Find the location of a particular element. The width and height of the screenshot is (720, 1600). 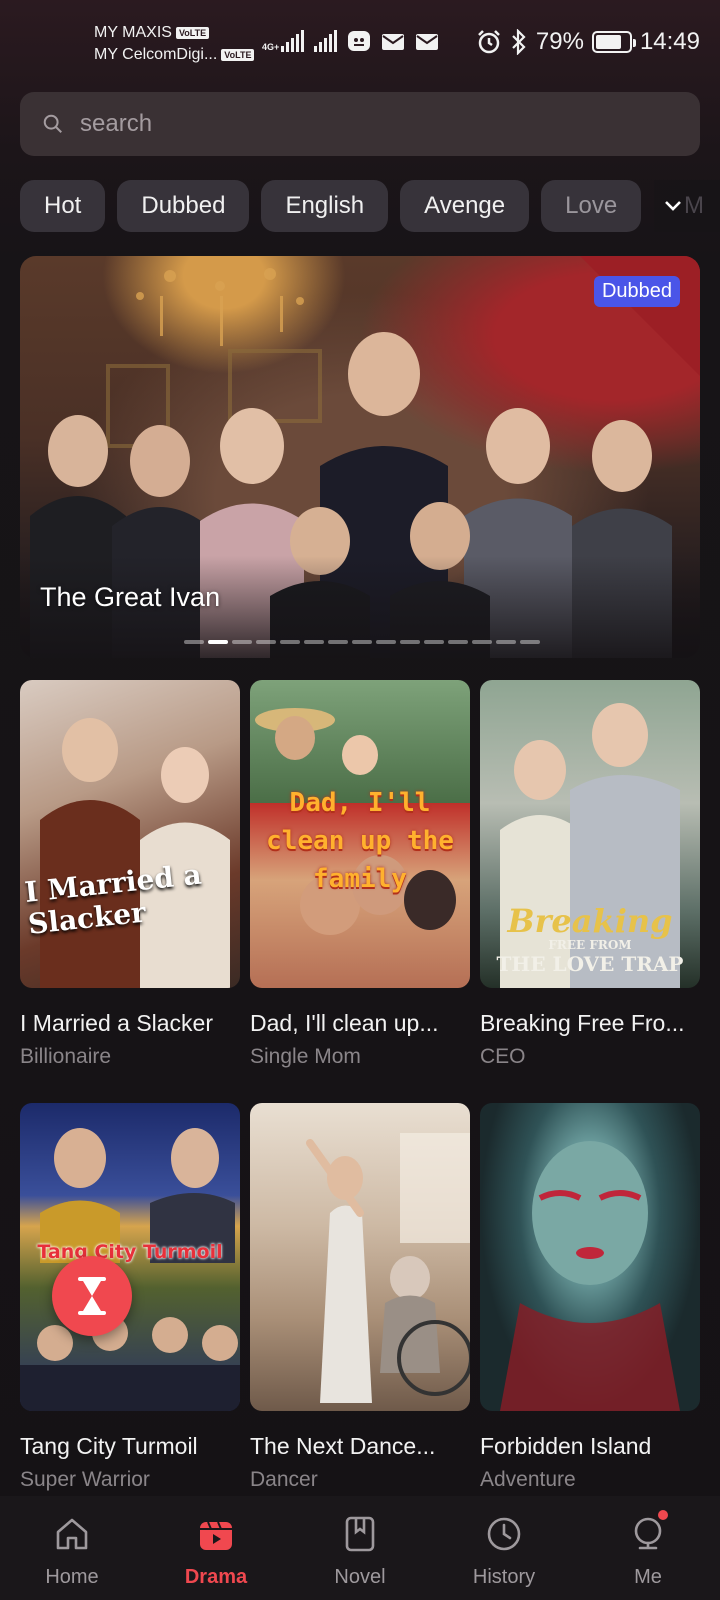

signal-group: 4G+ is located at coordinates (350, 41).